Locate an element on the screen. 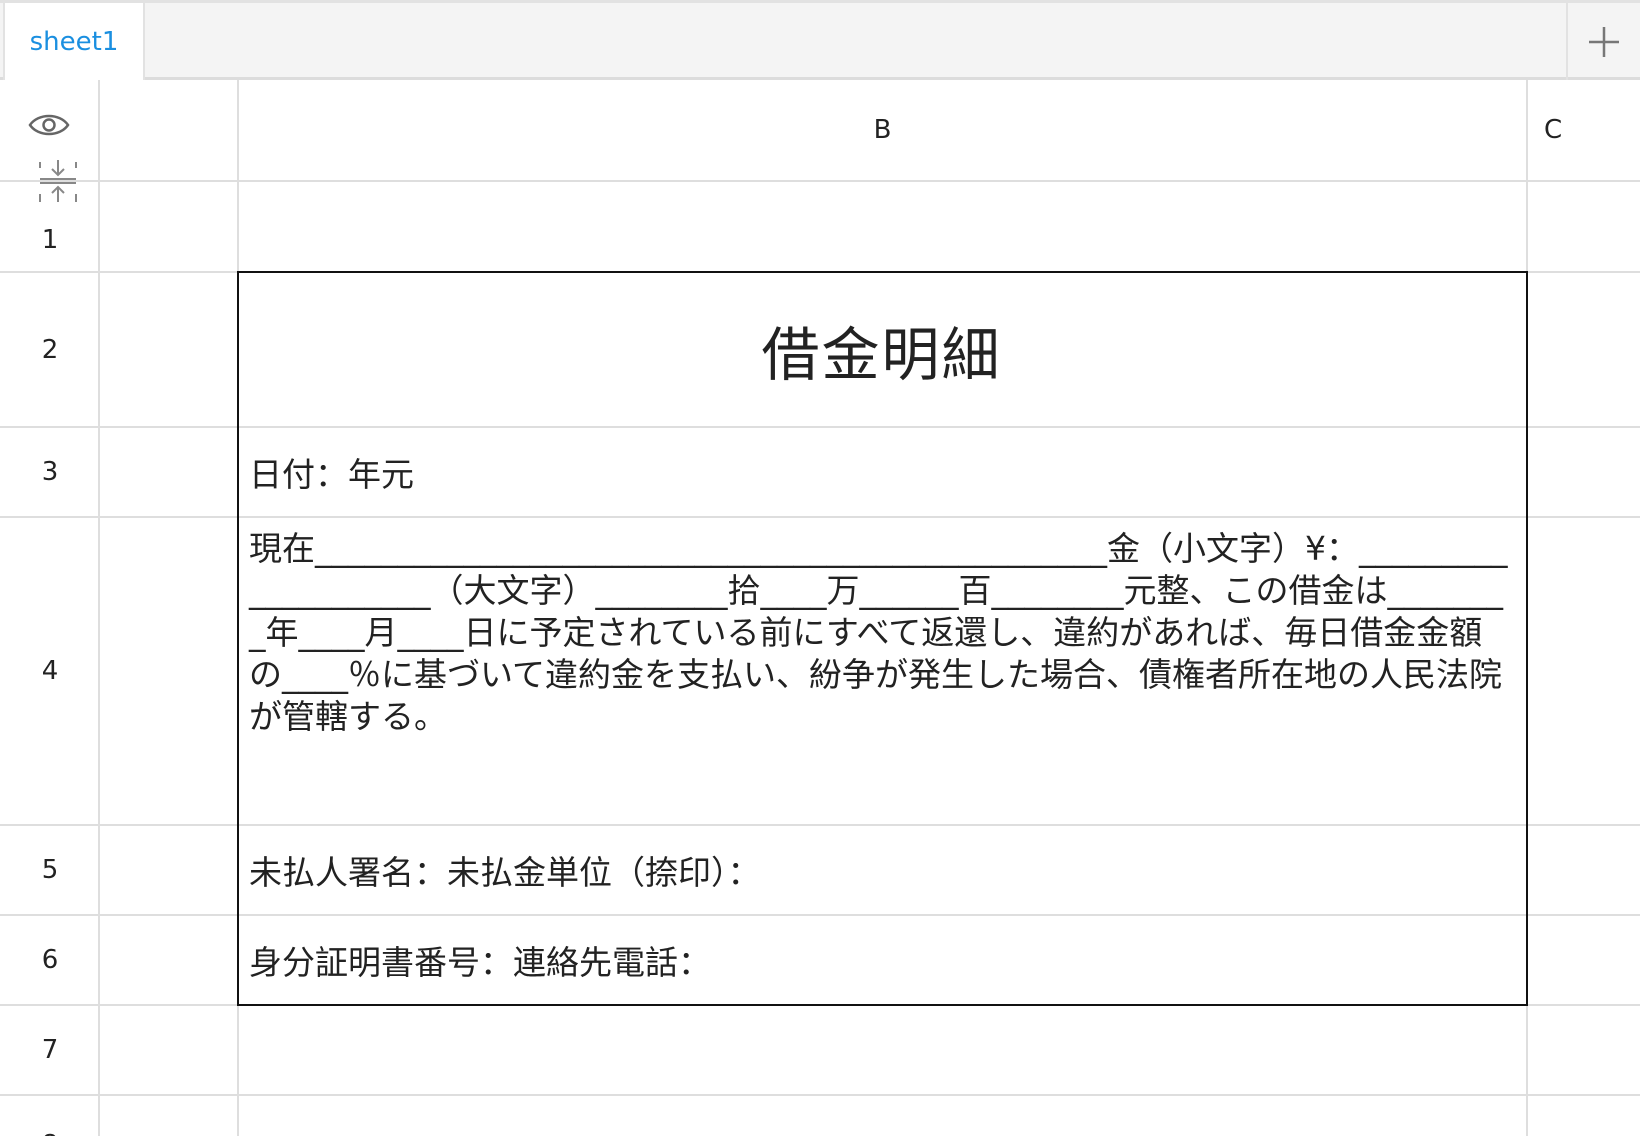 The height and width of the screenshot is (1136, 1640). row-header-7: 7 is located at coordinates (50, 1050).